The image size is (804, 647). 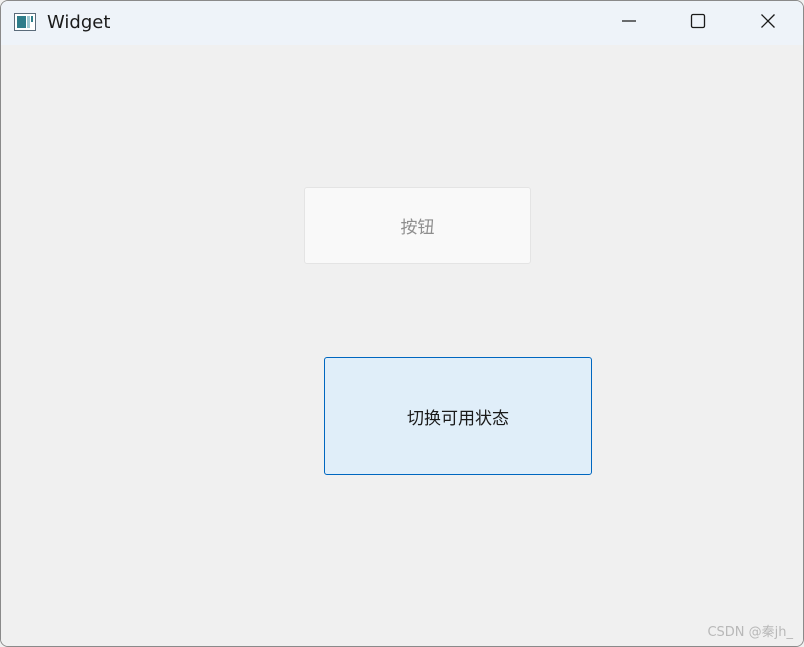 What do you see at coordinates (25, 22) in the screenshot?
I see `app-icon` at bounding box center [25, 22].